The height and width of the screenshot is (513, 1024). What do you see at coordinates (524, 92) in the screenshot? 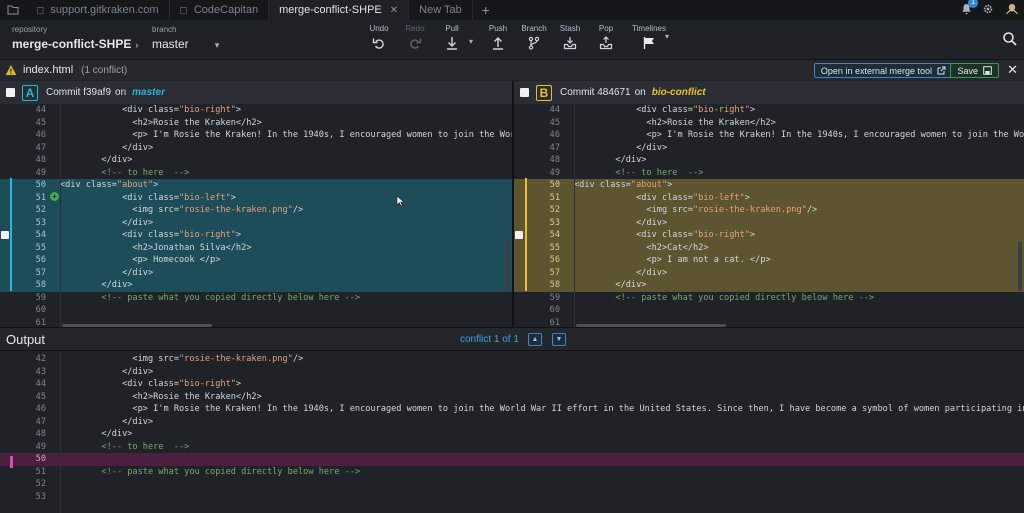
I see `select-all-b-checkbox` at bounding box center [524, 92].